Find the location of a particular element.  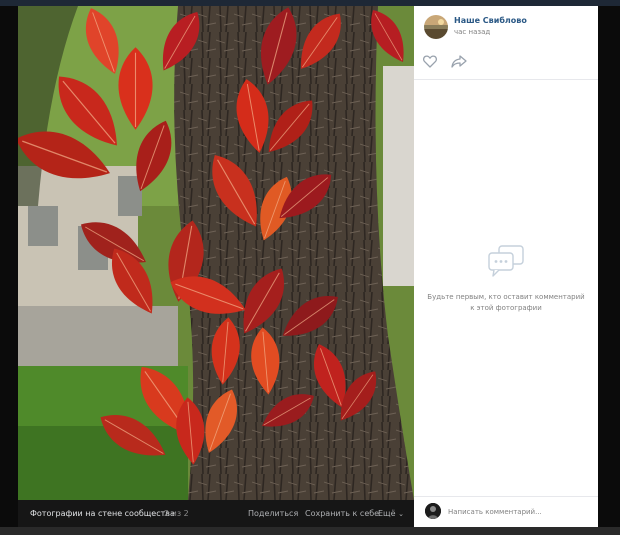

album-title: Фотографии на стене сообщества is located at coordinates (102, 514).